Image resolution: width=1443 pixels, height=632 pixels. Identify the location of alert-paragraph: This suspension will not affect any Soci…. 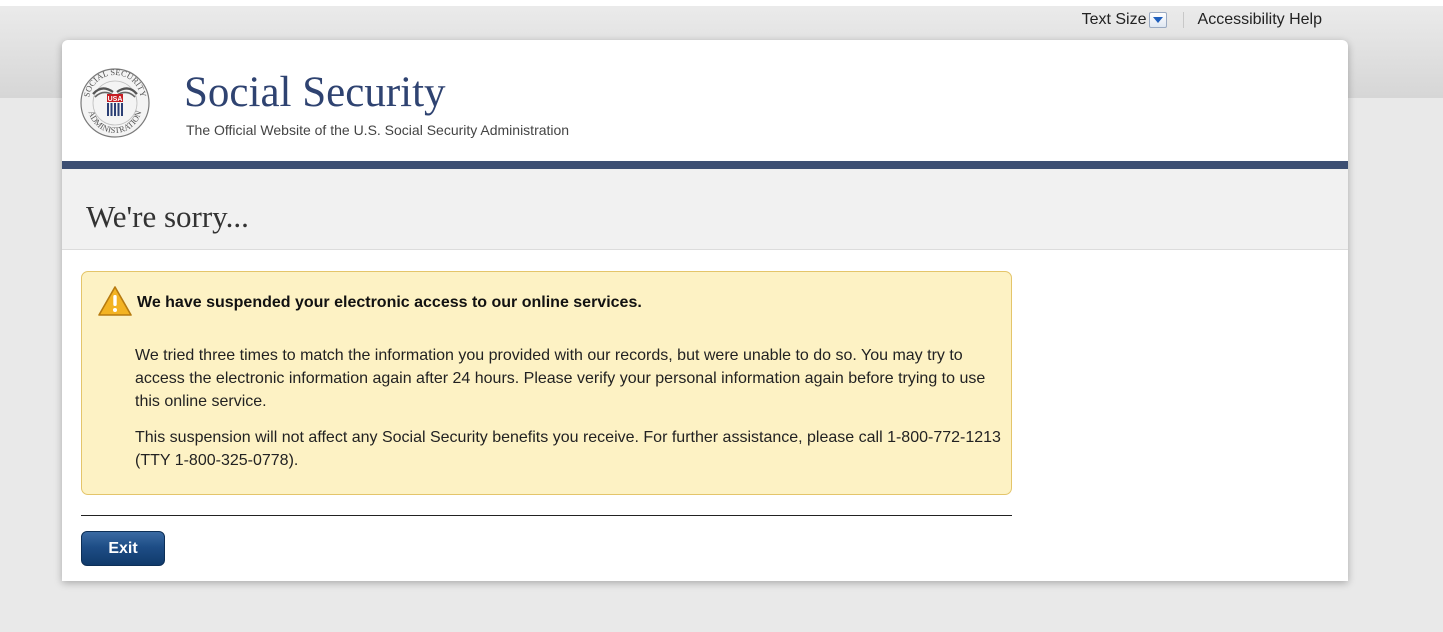
(568, 449).